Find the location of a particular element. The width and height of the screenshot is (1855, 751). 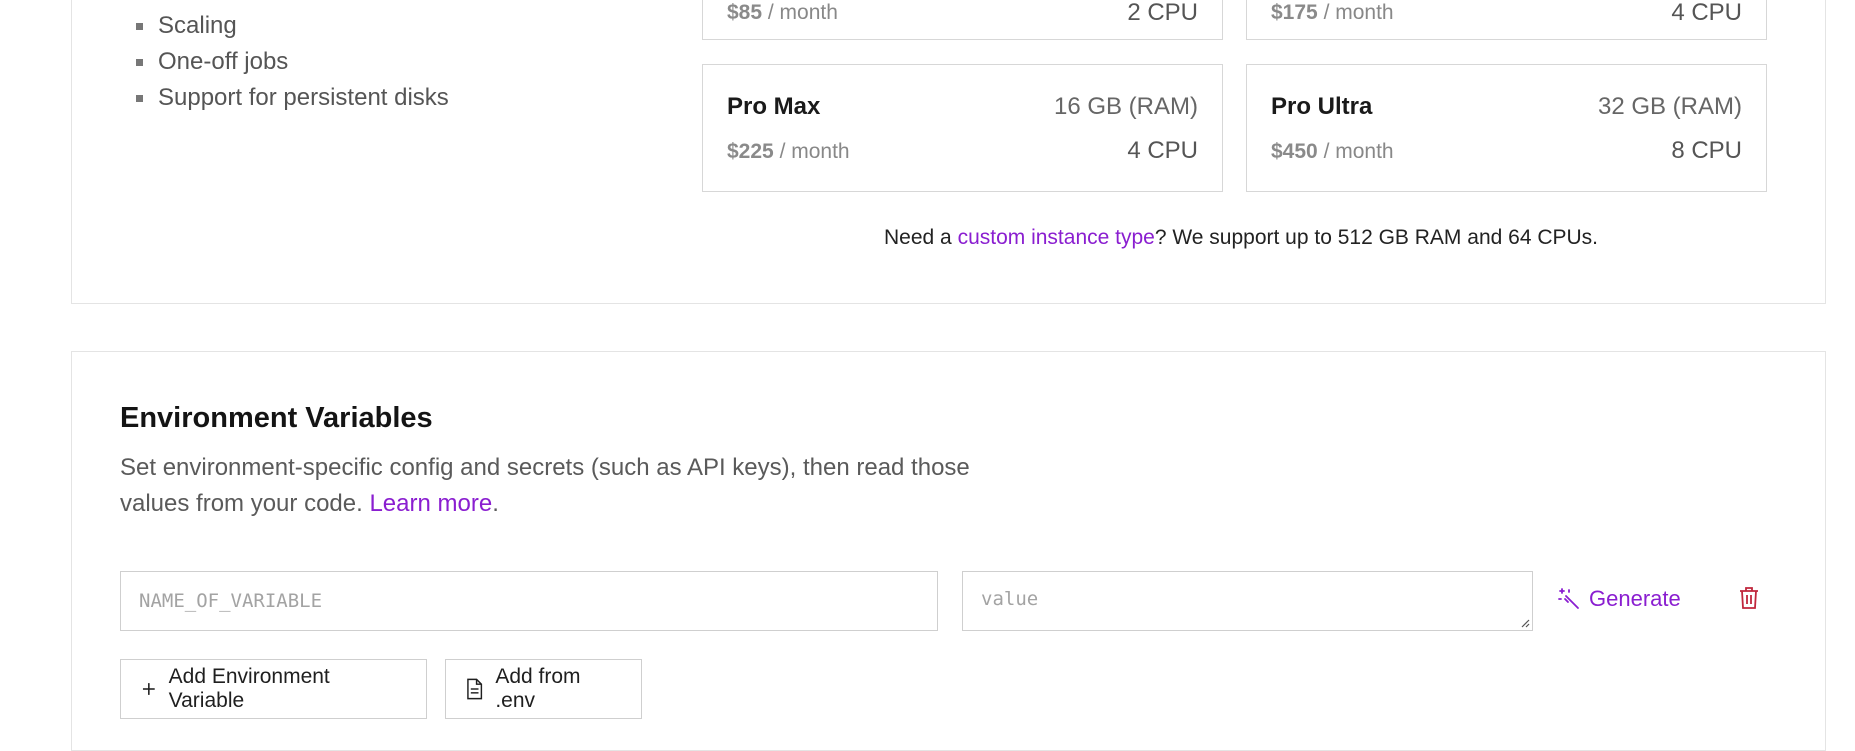

add-from-env-label: Add from .env is located at coordinates (538, 688).